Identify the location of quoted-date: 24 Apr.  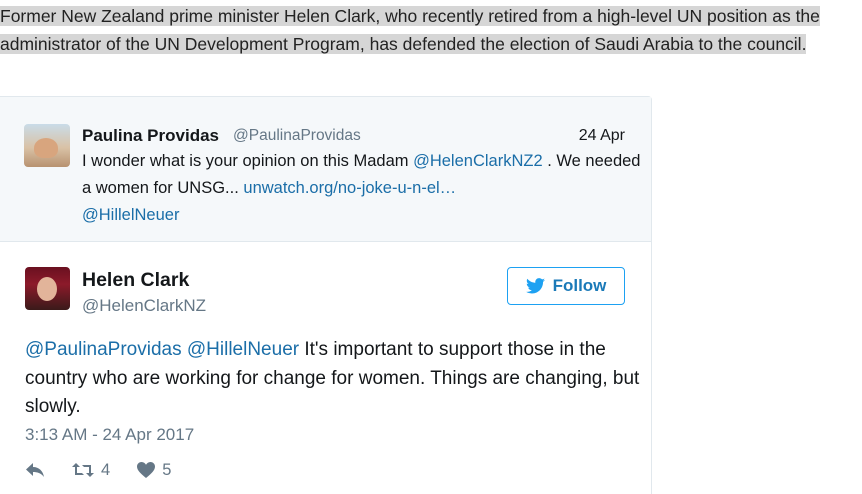
(602, 136).